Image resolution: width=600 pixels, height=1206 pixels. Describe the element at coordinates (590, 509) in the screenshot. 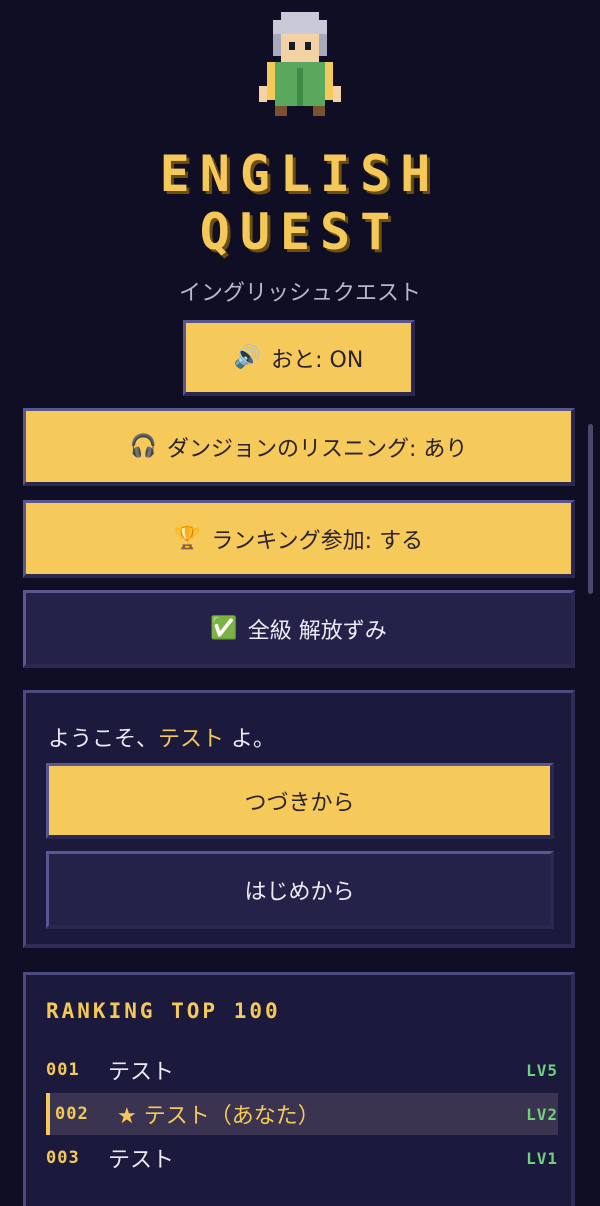

I see `scrollbar` at that location.